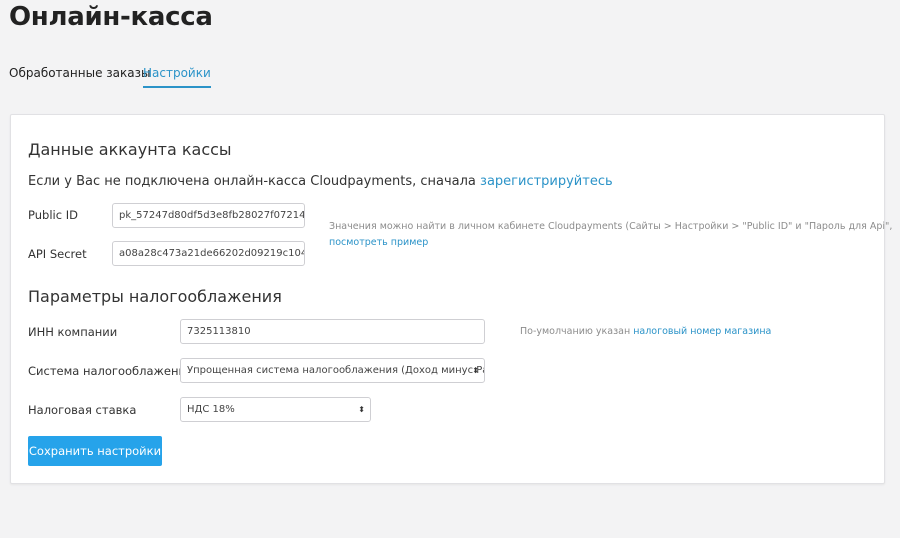 This screenshot has width=900, height=538. Describe the element at coordinates (110, 371) in the screenshot. I see `tax-system-label: Система налогооблажения` at that location.